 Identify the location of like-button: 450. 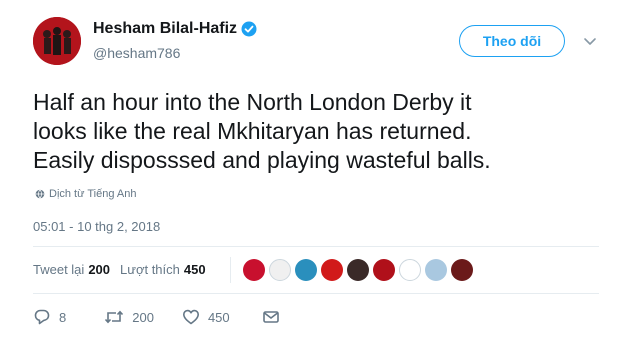
(206, 317).